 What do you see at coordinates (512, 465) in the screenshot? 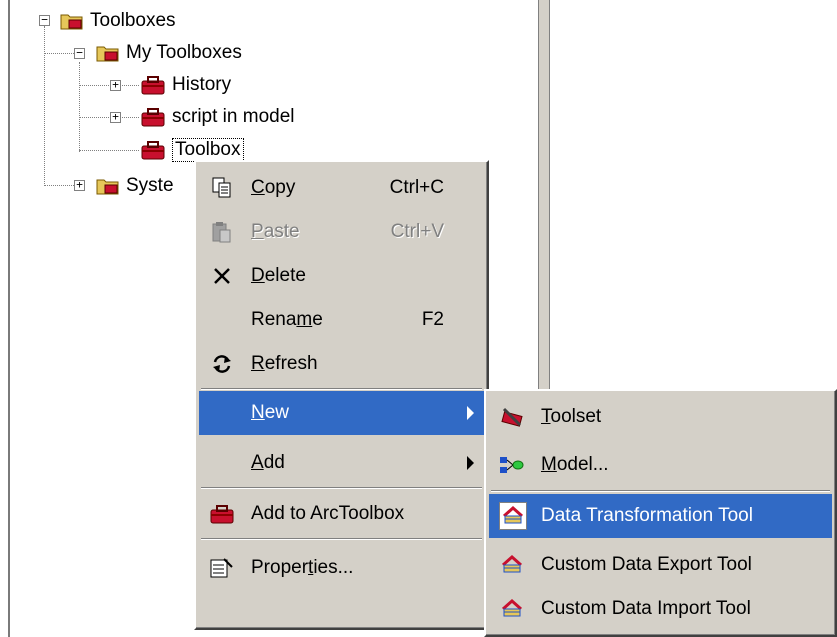
I see `model-icon` at bounding box center [512, 465].